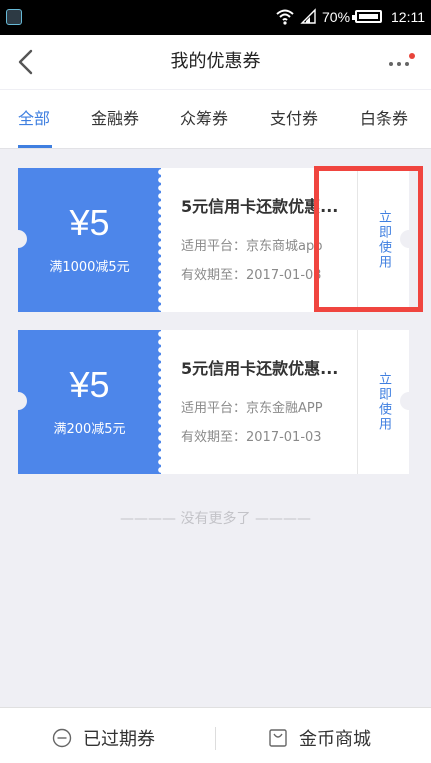 The width and height of the screenshot is (431, 763). I want to click on wifi-icon, so click(285, 17).